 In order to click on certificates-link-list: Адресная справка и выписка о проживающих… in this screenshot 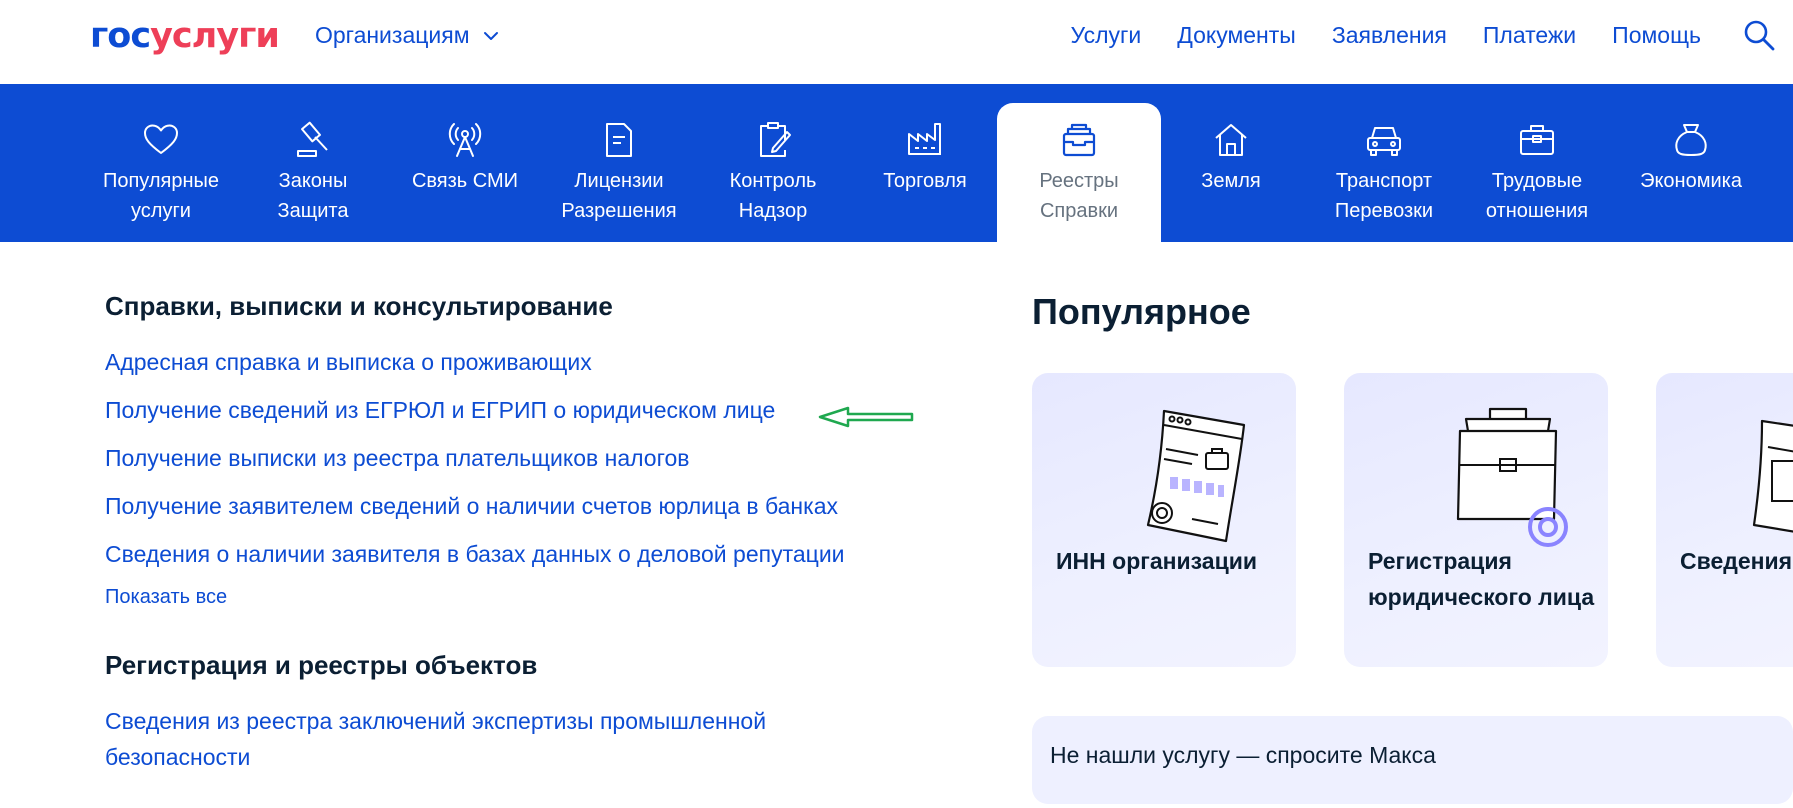, I will do `click(520, 458)`.